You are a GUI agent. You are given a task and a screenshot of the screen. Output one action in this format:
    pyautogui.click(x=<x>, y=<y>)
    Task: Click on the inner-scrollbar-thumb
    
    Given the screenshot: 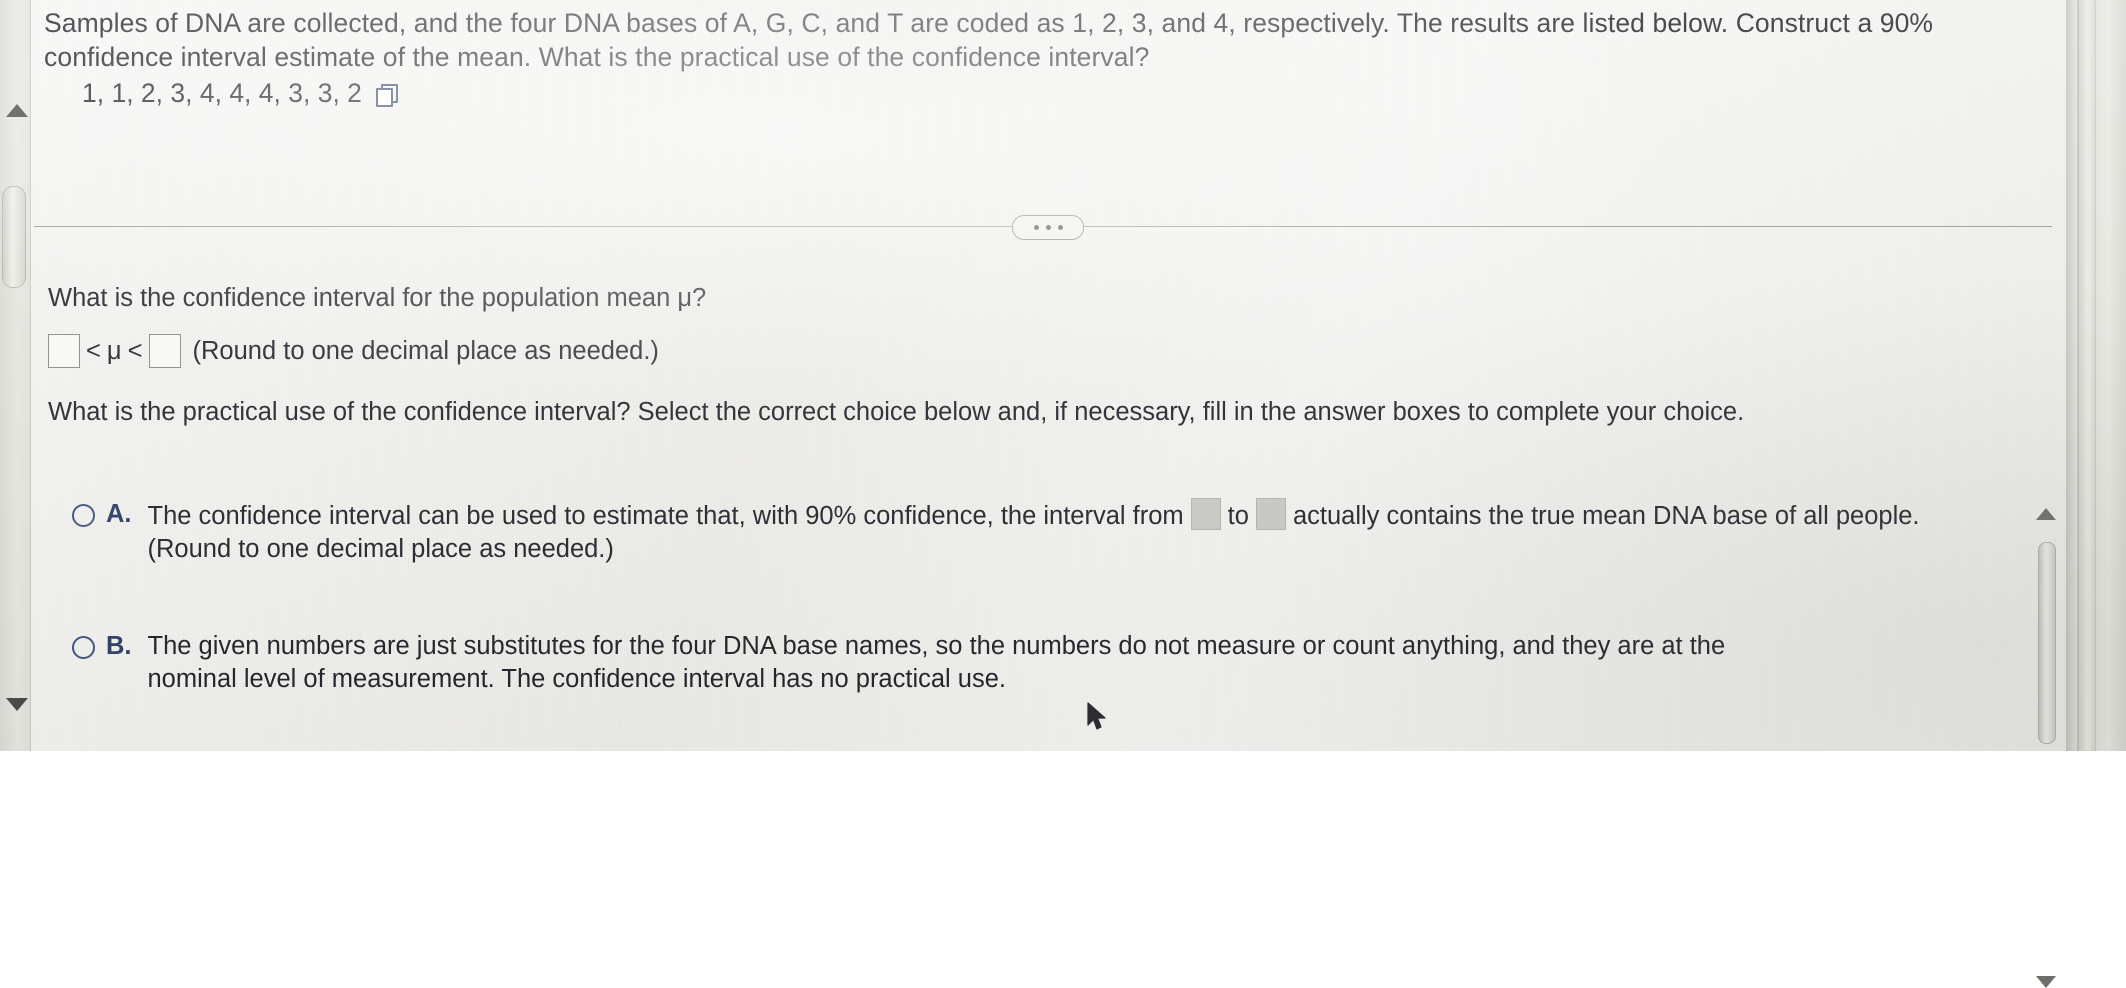 What is the action you would take?
    pyautogui.click(x=2047, y=643)
    